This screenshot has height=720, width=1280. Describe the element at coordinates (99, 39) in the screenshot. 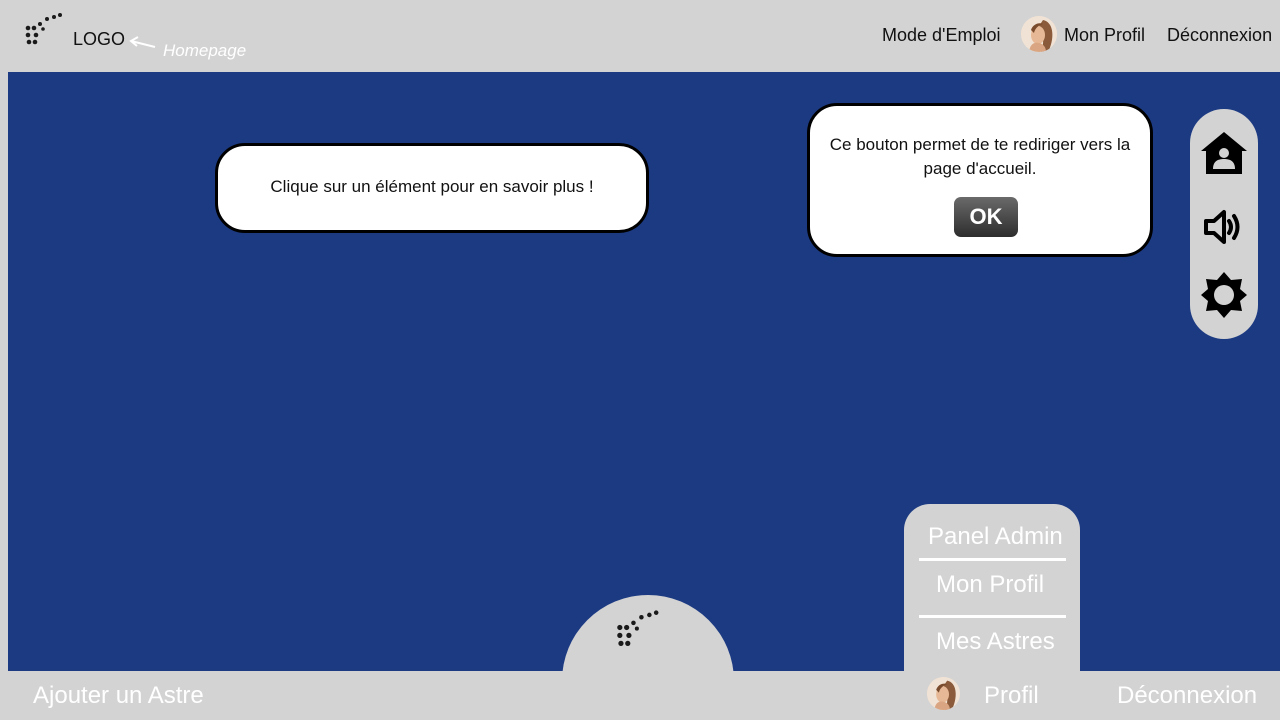

I see `logo-label: LOGO` at that location.